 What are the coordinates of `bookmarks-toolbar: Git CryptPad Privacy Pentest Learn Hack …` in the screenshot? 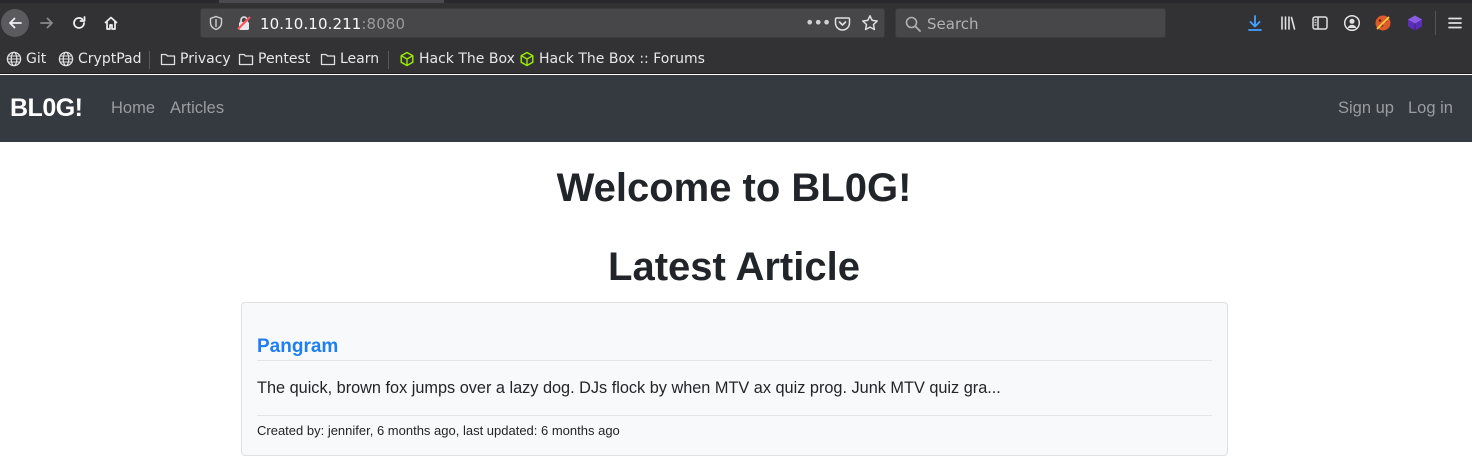 It's located at (736, 58).